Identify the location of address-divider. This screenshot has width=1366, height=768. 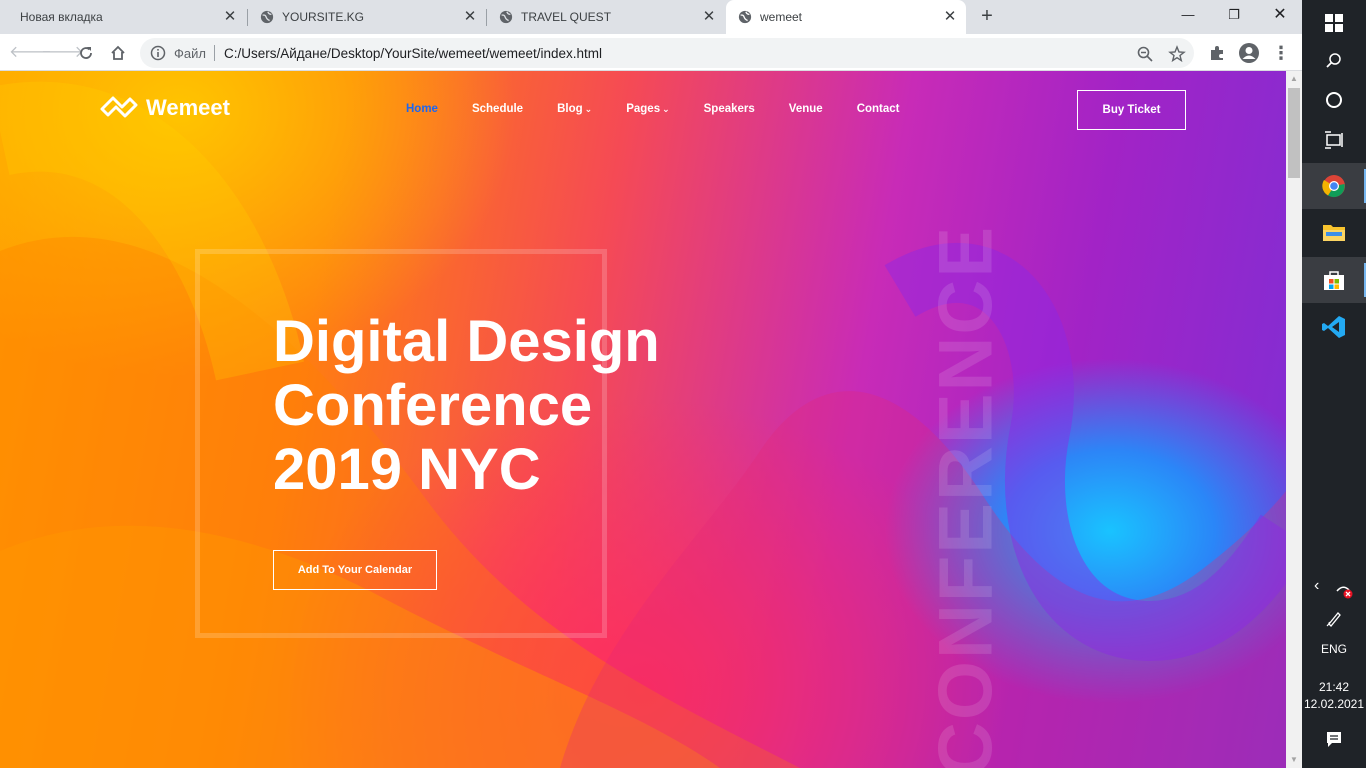
(214, 53).